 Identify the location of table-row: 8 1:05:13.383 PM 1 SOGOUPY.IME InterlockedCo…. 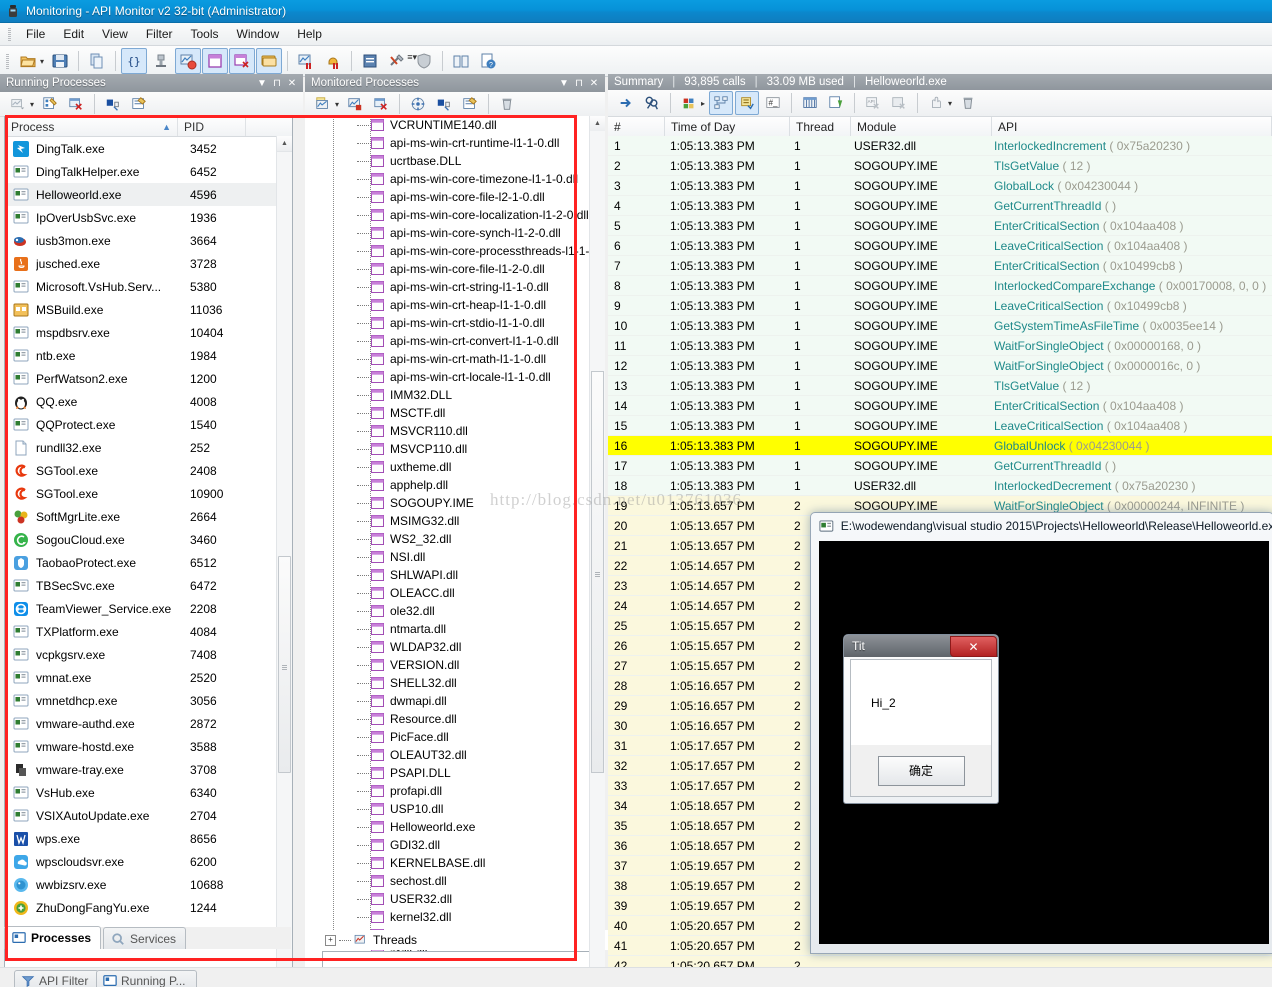
(940, 286).